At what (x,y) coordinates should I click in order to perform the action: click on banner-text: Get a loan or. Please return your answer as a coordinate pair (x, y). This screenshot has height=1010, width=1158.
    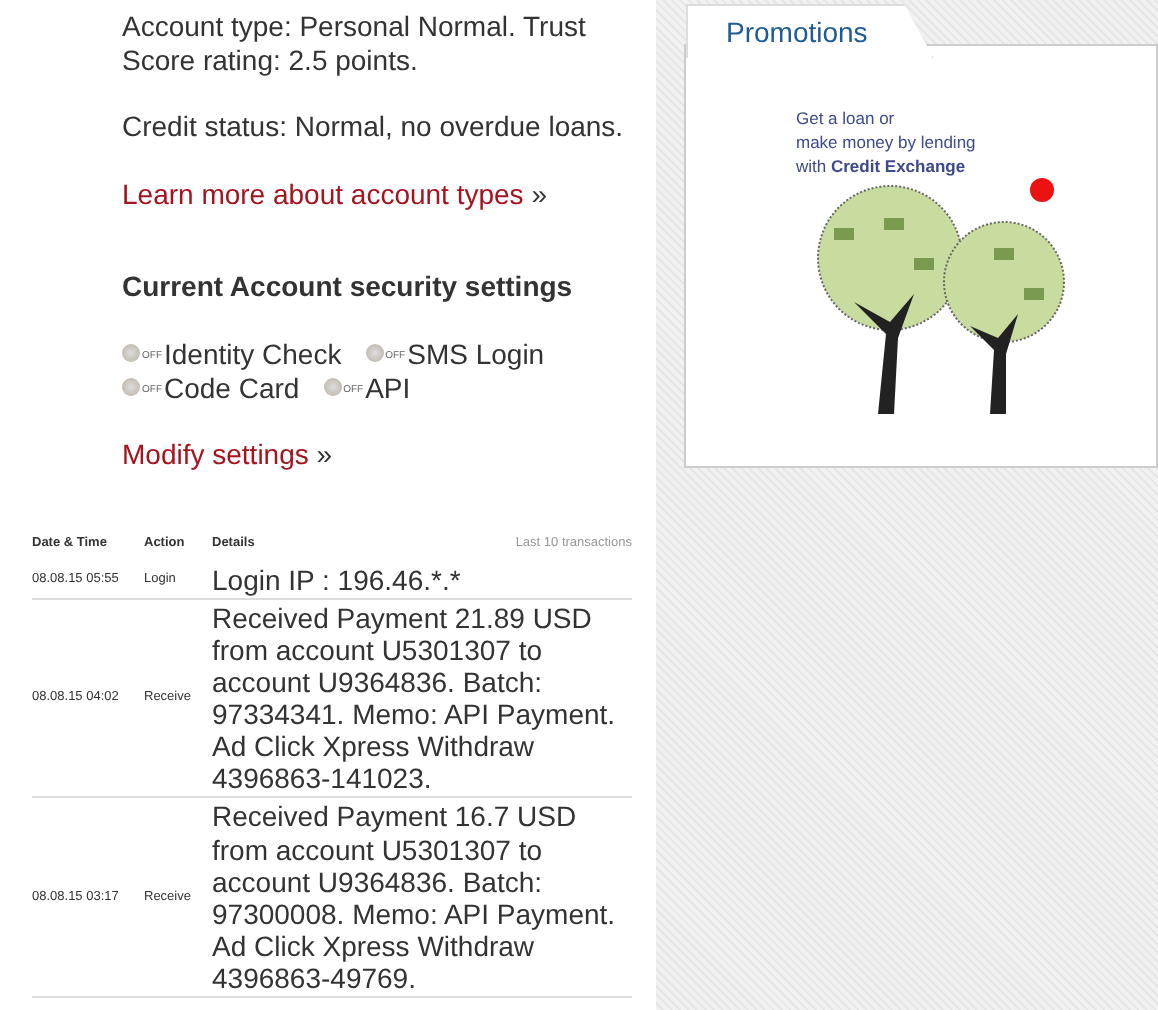
    Looking at the image, I should click on (846, 118).